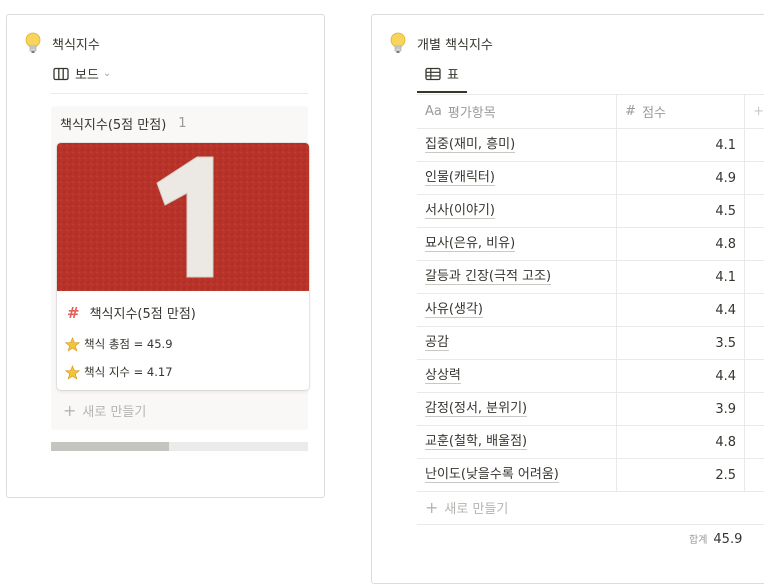  Describe the element at coordinates (179, 446) in the screenshot. I see `horizontal-scrollbar` at that location.